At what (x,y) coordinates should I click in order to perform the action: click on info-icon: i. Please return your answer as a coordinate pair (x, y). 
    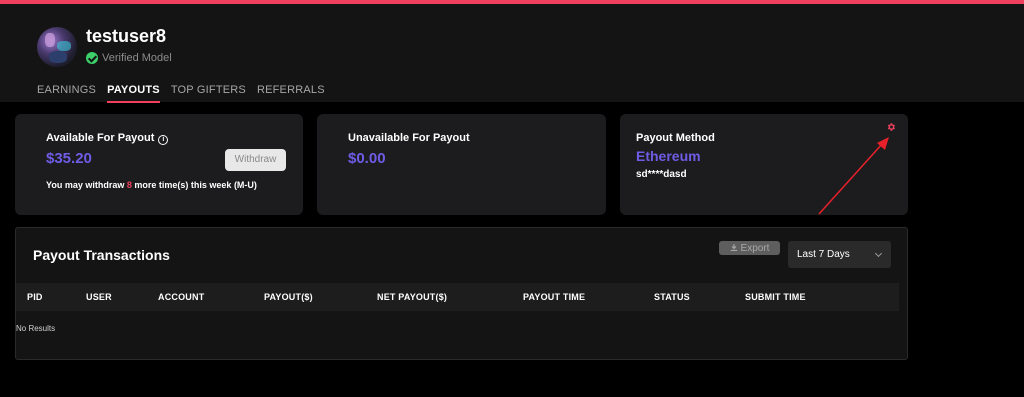
    Looking at the image, I should click on (163, 140).